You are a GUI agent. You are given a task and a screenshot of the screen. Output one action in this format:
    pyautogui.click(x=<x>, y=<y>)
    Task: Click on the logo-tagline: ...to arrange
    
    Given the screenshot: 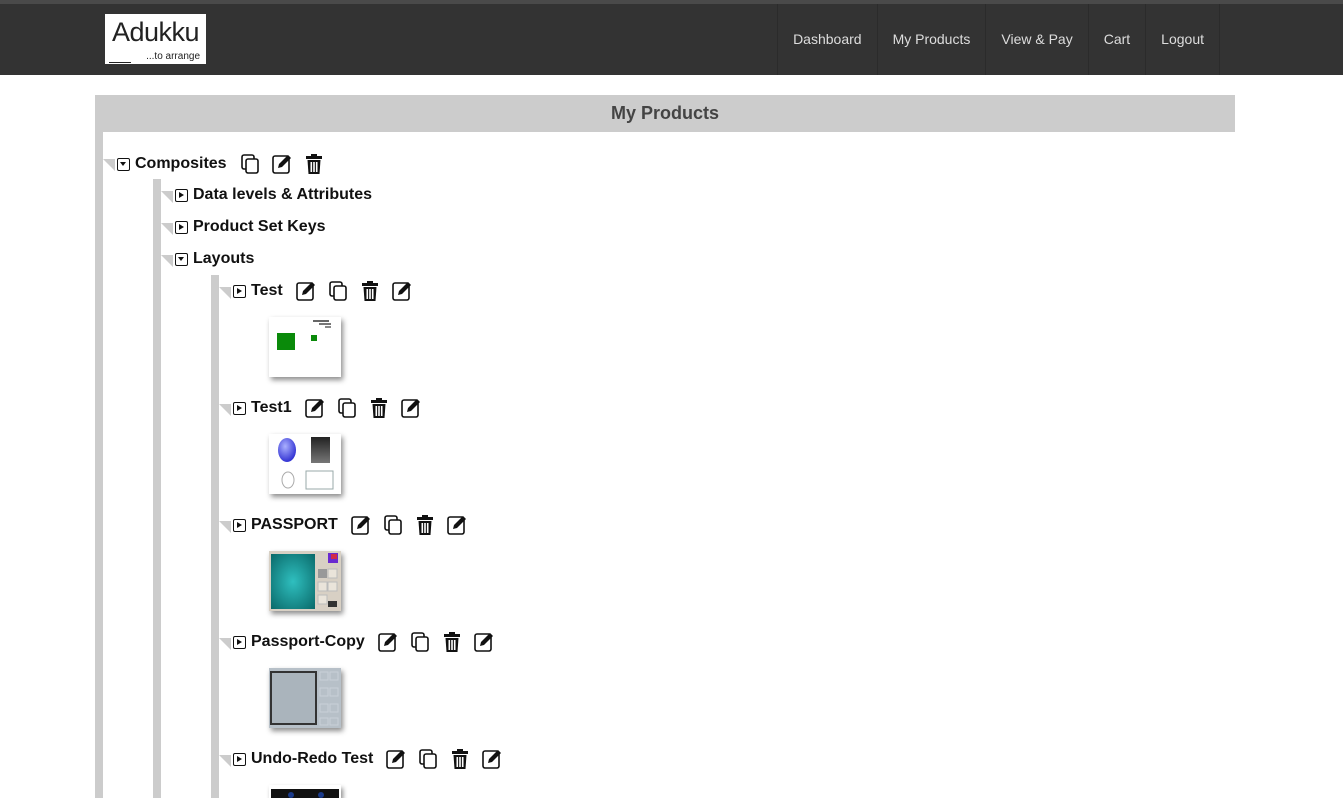 What is the action you would take?
    pyautogui.click(x=173, y=56)
    